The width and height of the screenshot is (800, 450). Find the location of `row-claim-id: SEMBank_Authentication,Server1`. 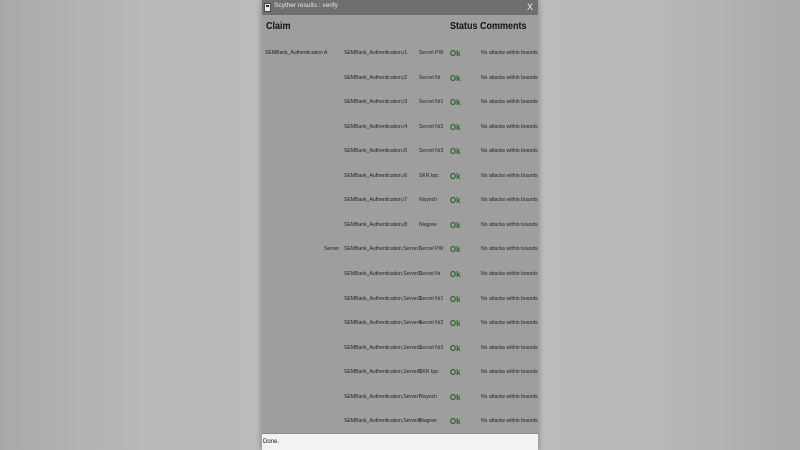

row-claim-id: SEMBank_Authentication,Server1 is located at coordinates (383, 249).